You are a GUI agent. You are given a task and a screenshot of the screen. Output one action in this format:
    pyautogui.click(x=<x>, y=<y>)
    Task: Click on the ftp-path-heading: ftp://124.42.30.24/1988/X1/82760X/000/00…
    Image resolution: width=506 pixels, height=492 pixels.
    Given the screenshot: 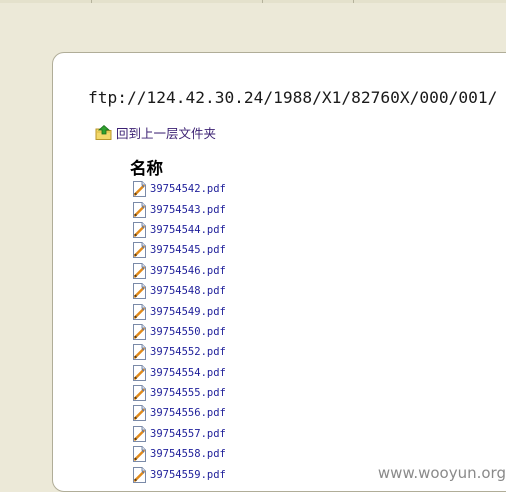 What is the action you would take?
    pyautogui.click(x=293, y=97)
    